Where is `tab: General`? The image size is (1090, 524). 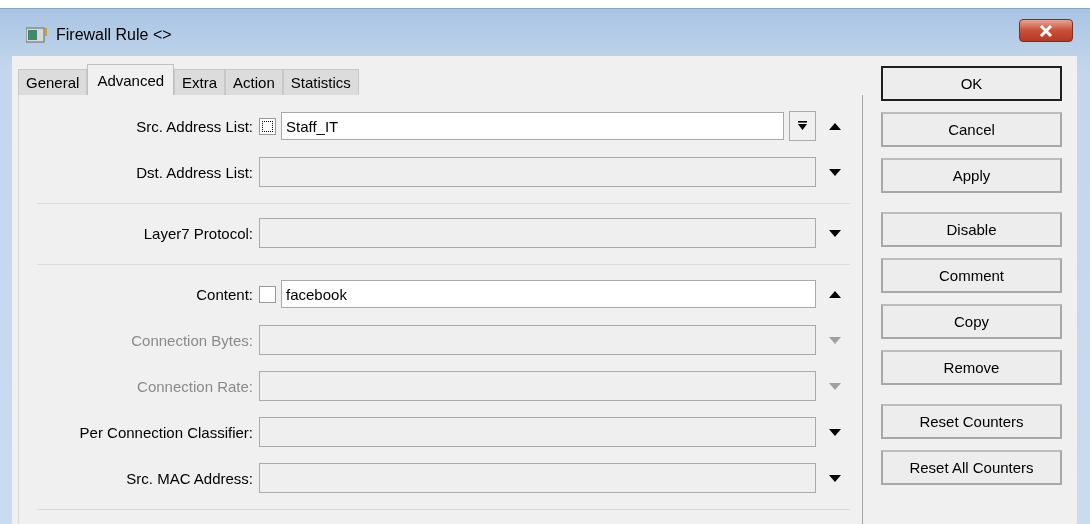
tab: General is located at coordinates (53, 82).